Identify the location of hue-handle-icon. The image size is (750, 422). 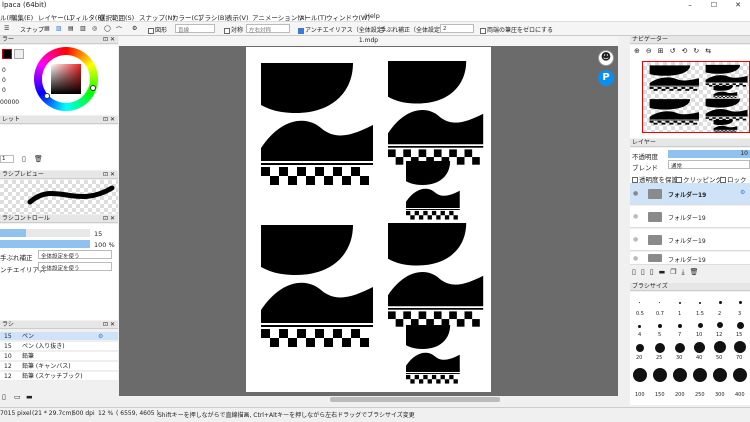
(93, 88).